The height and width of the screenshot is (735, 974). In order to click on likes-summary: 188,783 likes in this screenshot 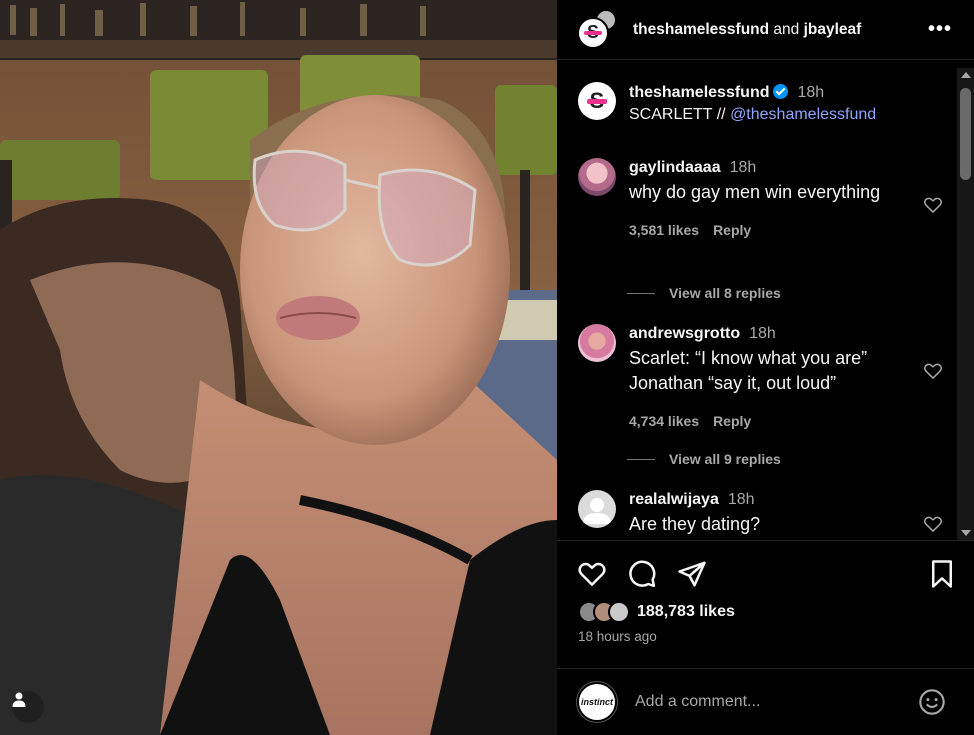, I will do `click(656, 612)`.